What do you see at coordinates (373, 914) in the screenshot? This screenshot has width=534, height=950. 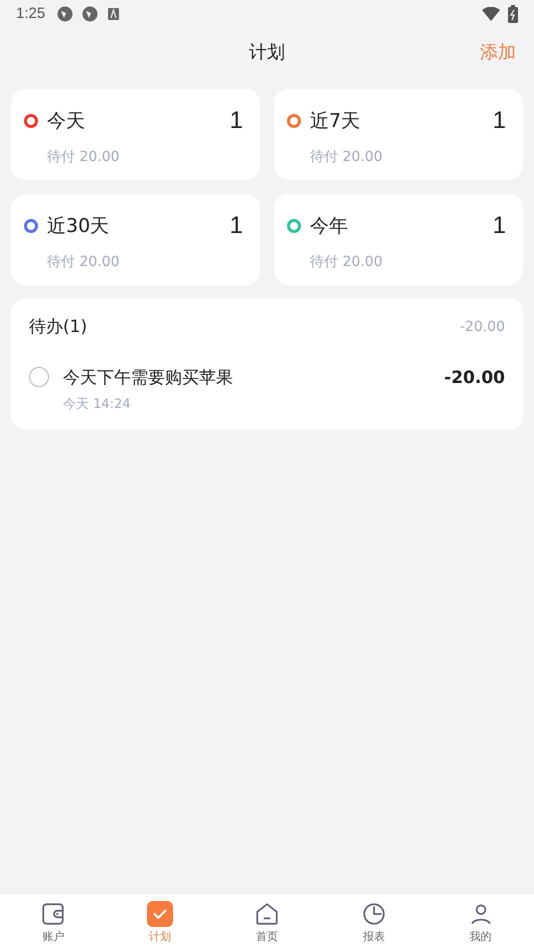 I see `report-icon` at bounding box center [373, 914].